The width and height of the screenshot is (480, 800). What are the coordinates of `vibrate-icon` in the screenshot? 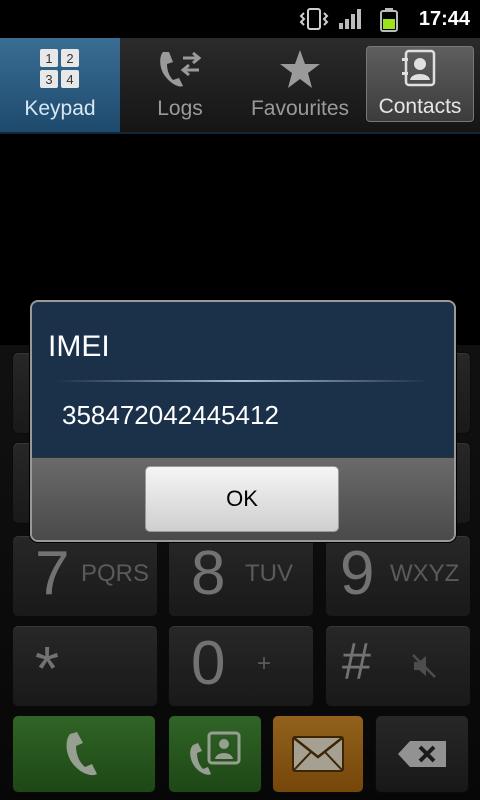 It's located at (314, 19).